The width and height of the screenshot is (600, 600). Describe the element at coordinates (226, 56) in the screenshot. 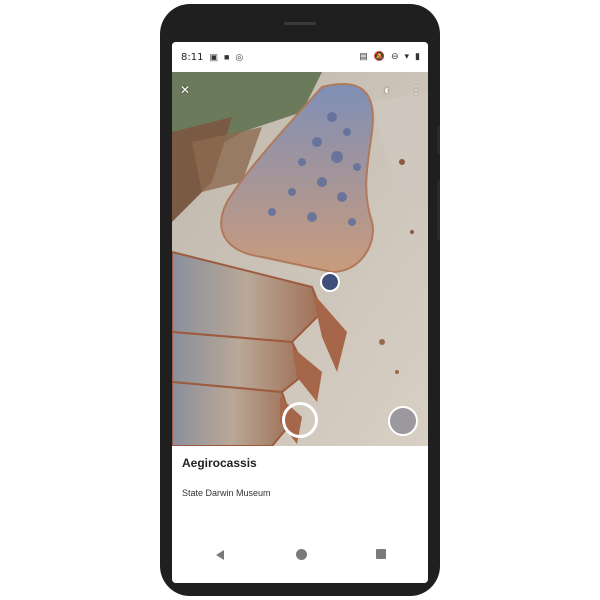

I see `video-icon: ■` at that location.